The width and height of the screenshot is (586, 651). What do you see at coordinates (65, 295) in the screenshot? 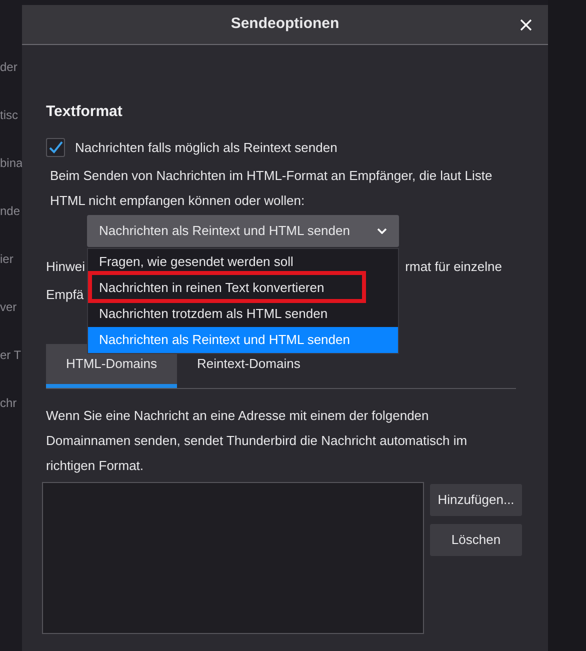
I see `hint-text: Empfä` at bounding box center [65, 295].